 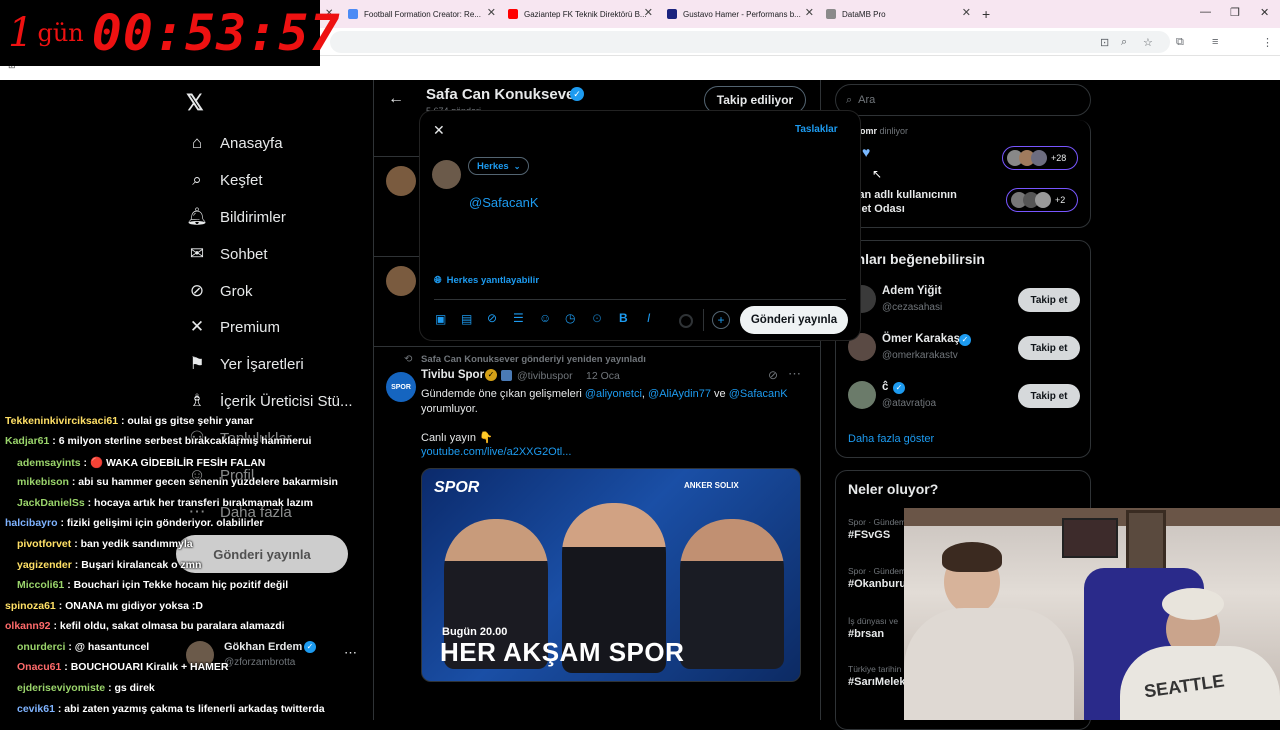 I want to click on verified-badge-icon: ✓, so click(x=965, y=340).